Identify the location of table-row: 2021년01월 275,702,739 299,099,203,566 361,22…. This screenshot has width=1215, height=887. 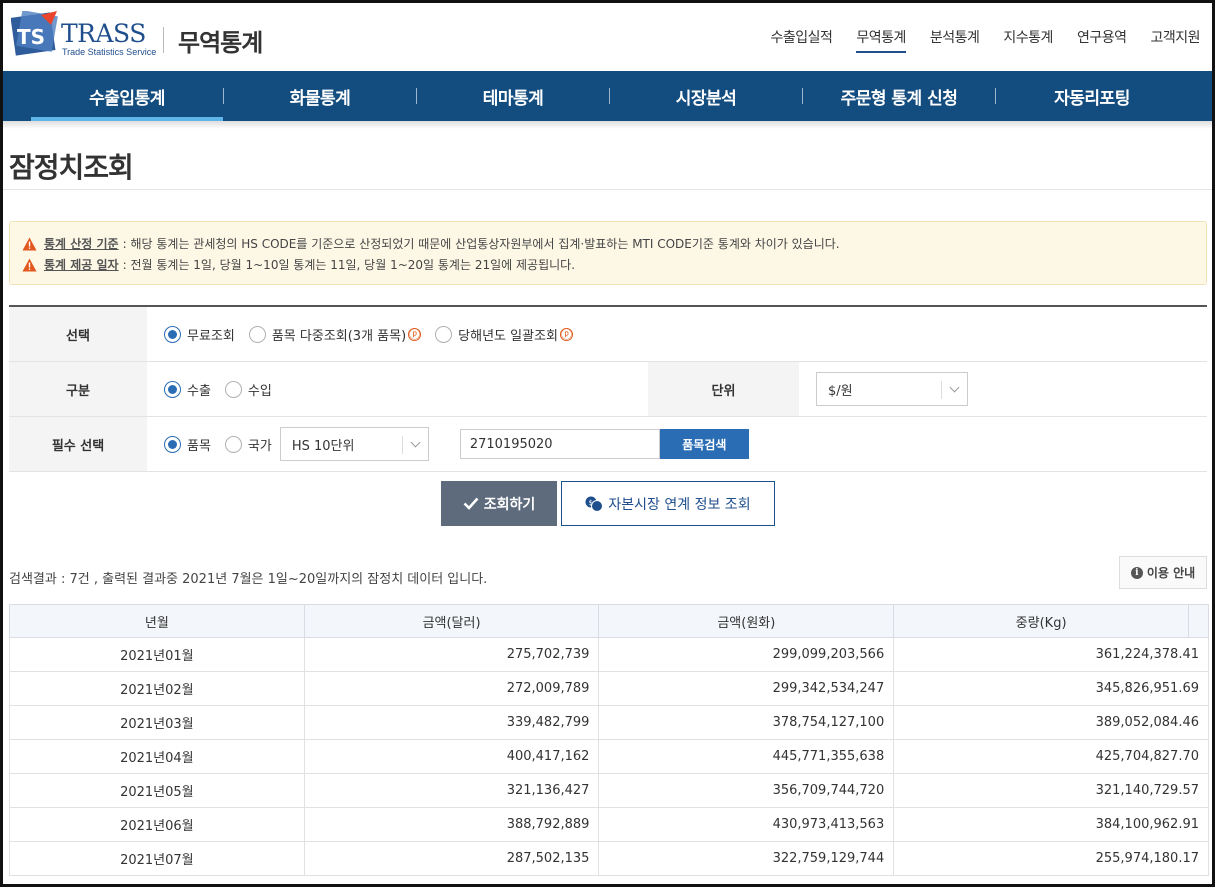
(609, 654).